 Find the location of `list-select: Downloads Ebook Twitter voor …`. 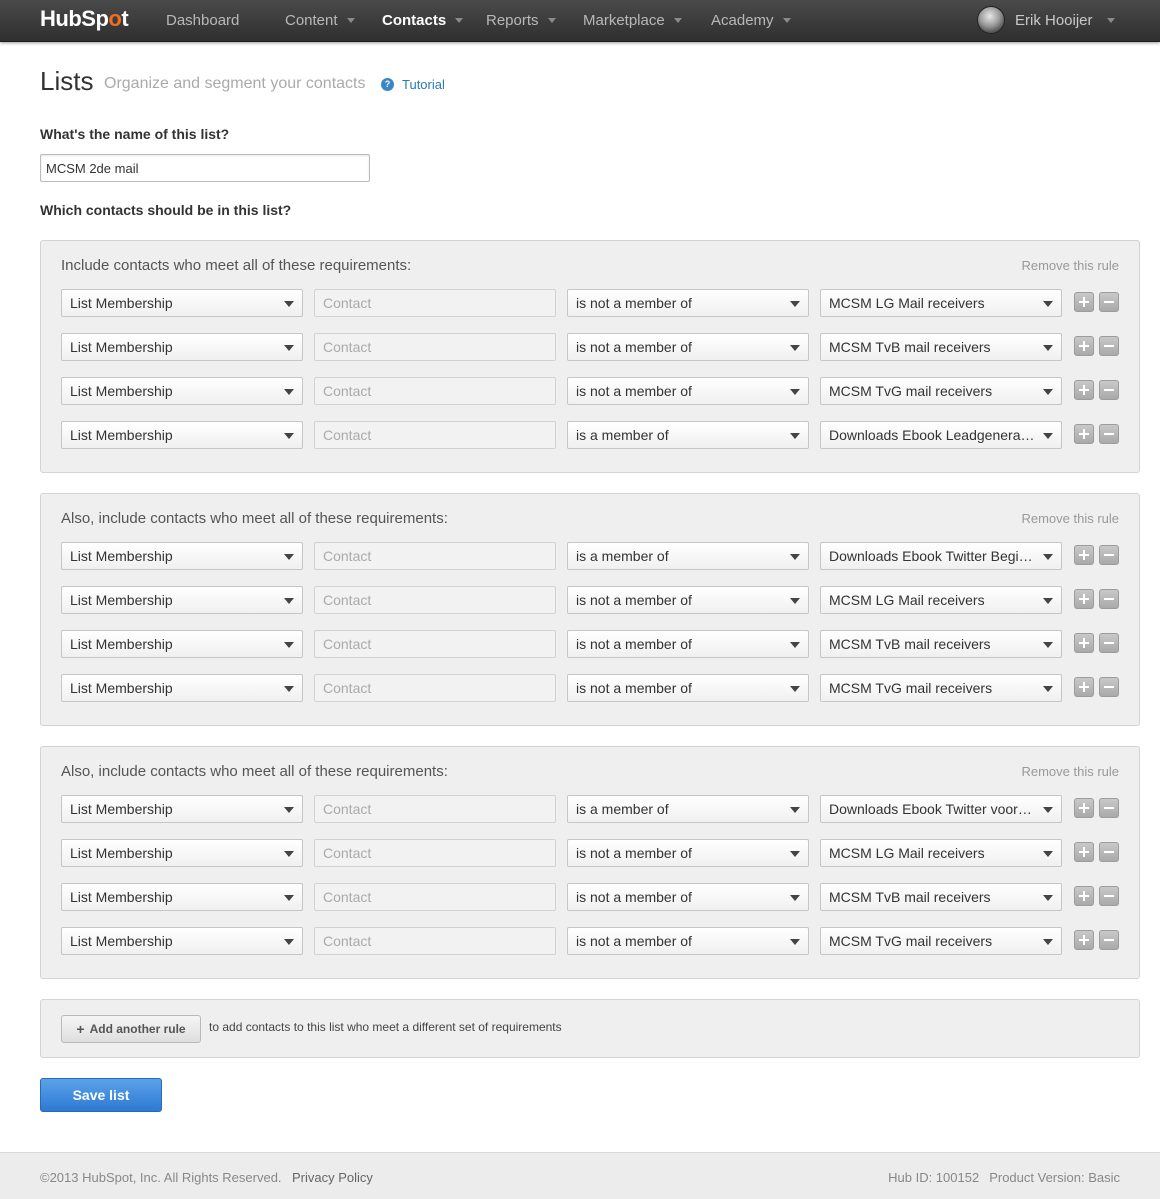

list-select: Downloads Ebook Twitter voor … is located at coordinates (941, 809).